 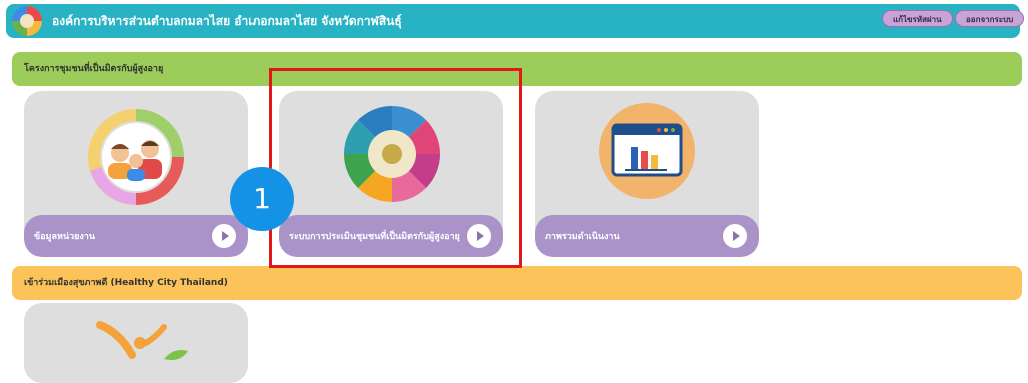 What do you see at coordinates (395, 168) in the screenshot?
I see `highlight-box` at bounding box center [395, 168].